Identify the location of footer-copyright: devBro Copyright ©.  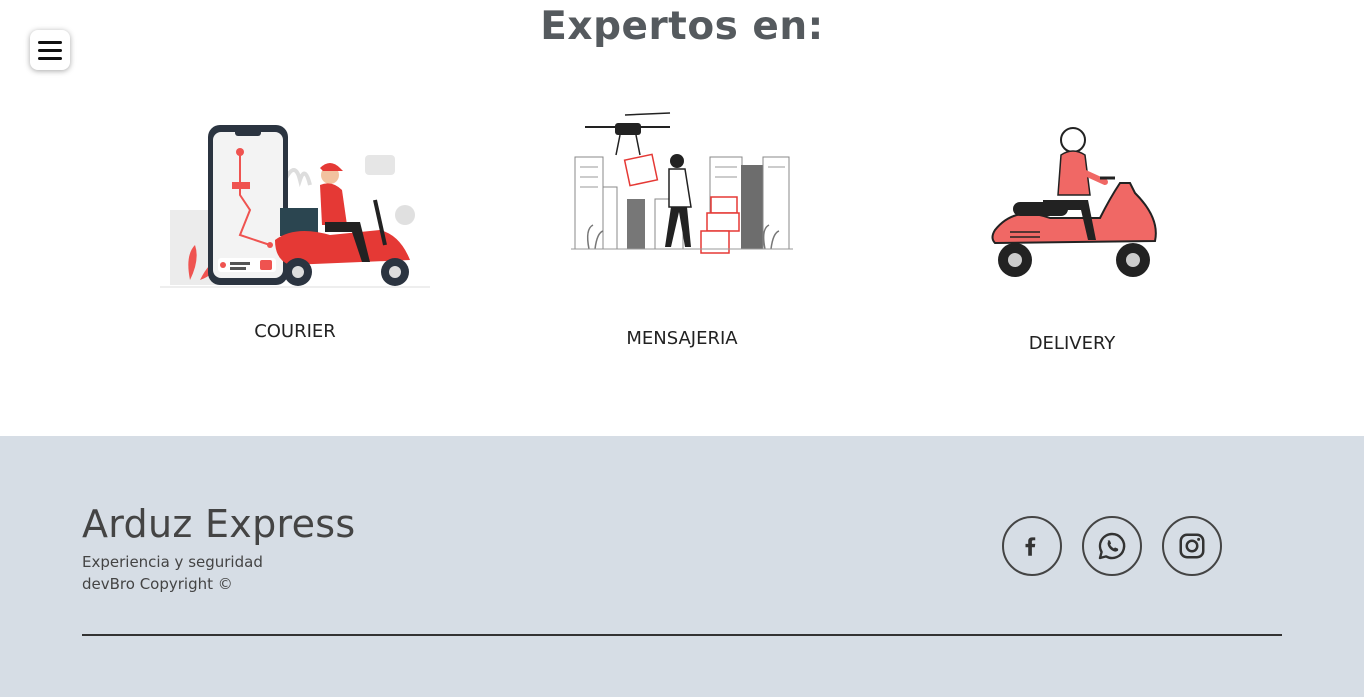
(157, 584).